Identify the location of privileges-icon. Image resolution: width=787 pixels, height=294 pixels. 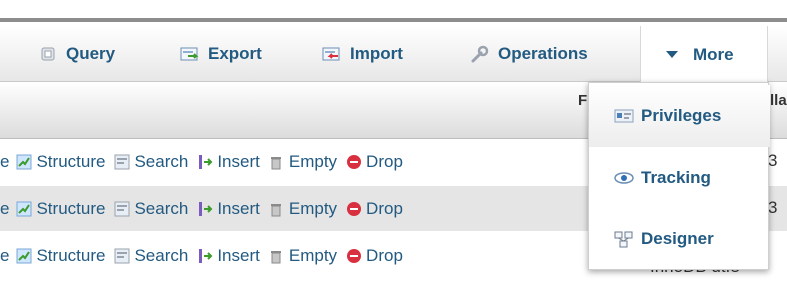
(624, 116).